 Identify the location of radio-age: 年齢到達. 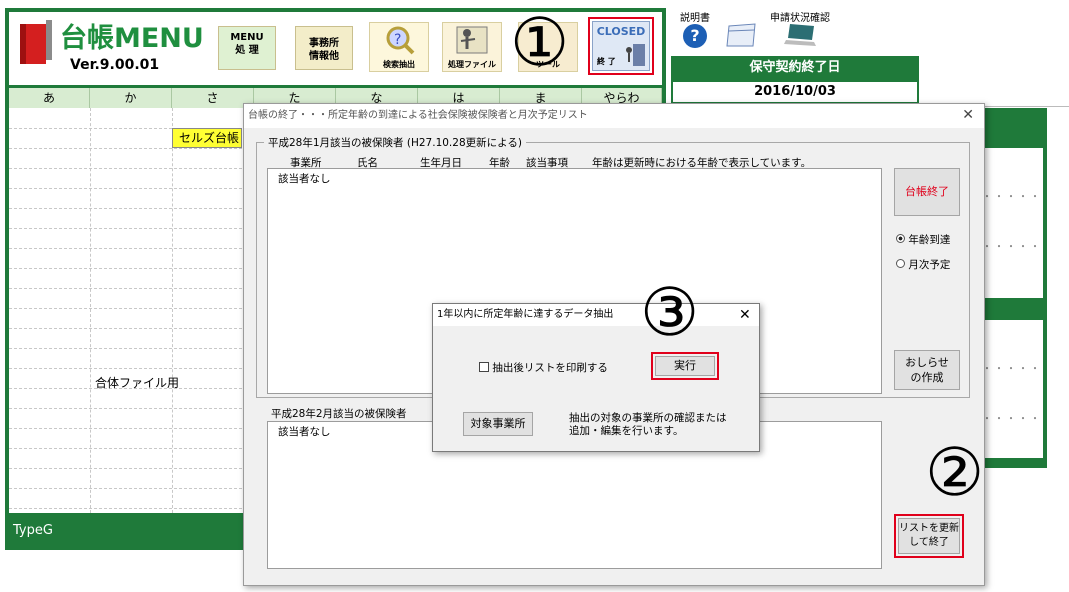
(923, 239).